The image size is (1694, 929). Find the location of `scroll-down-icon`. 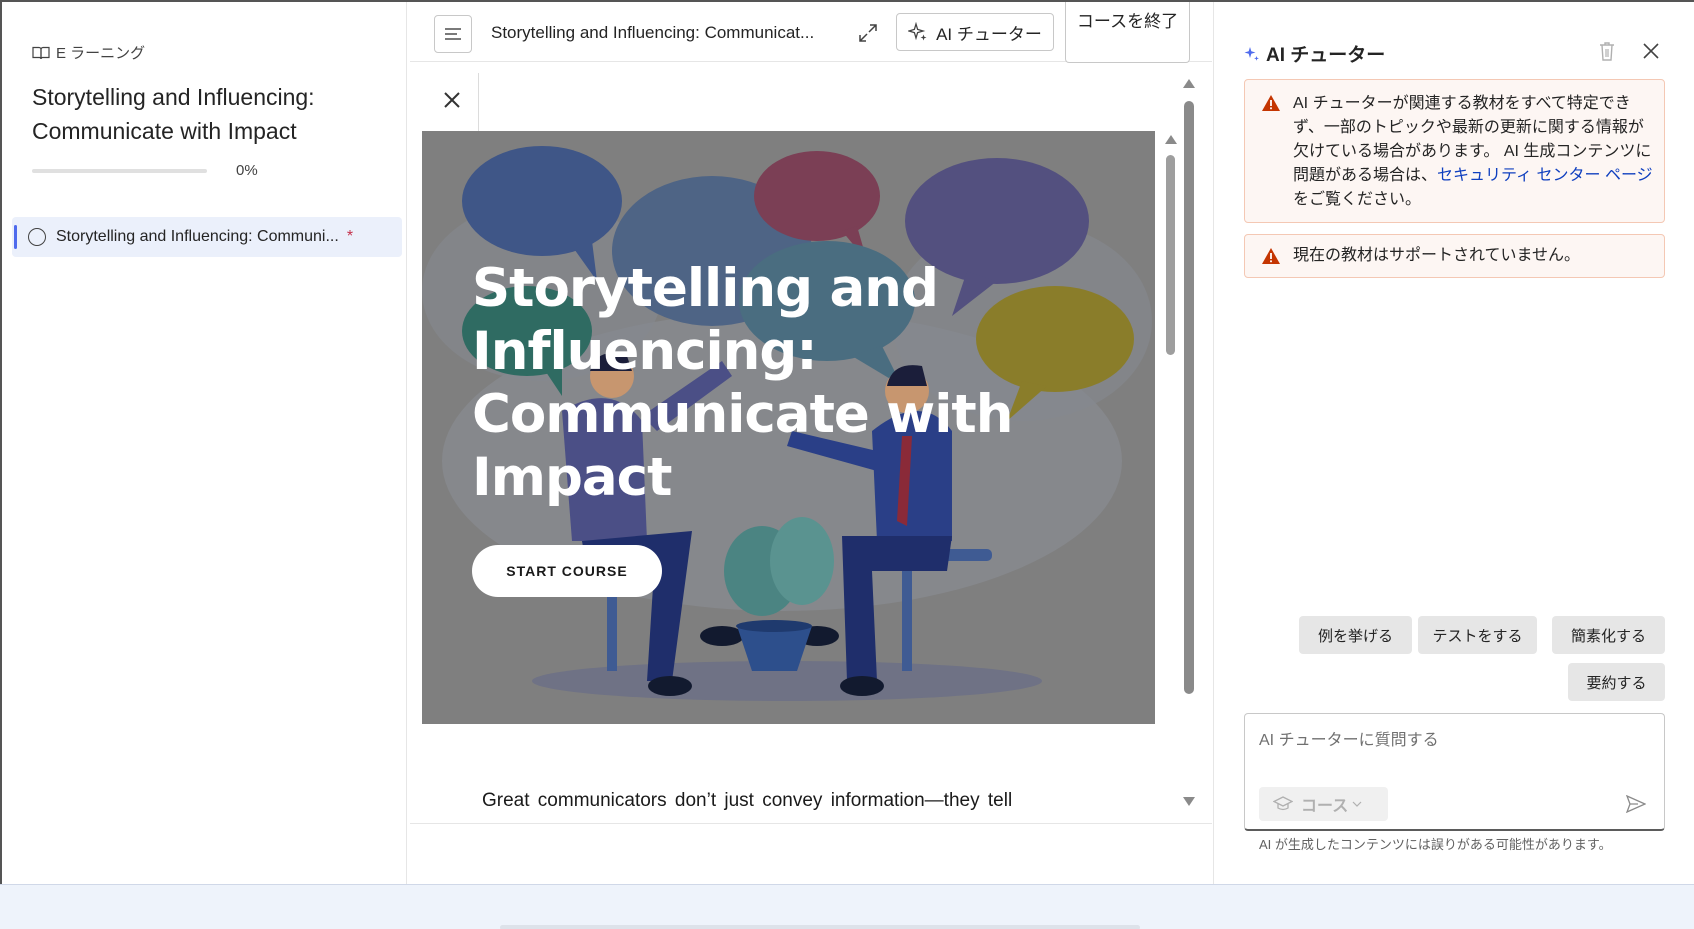

scroll-down-icon is located at coordinates (1189, 801).